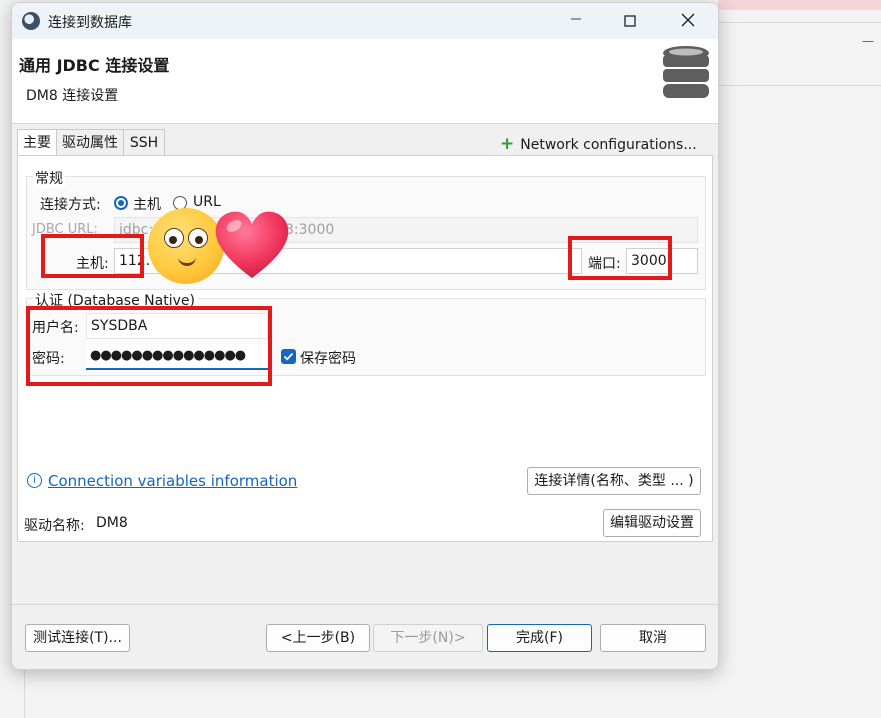 The height and width of the screenshot is (718, 881). Describe the element at coordinates (688, 22) in the screenshot. I see `close-icon` at that location.